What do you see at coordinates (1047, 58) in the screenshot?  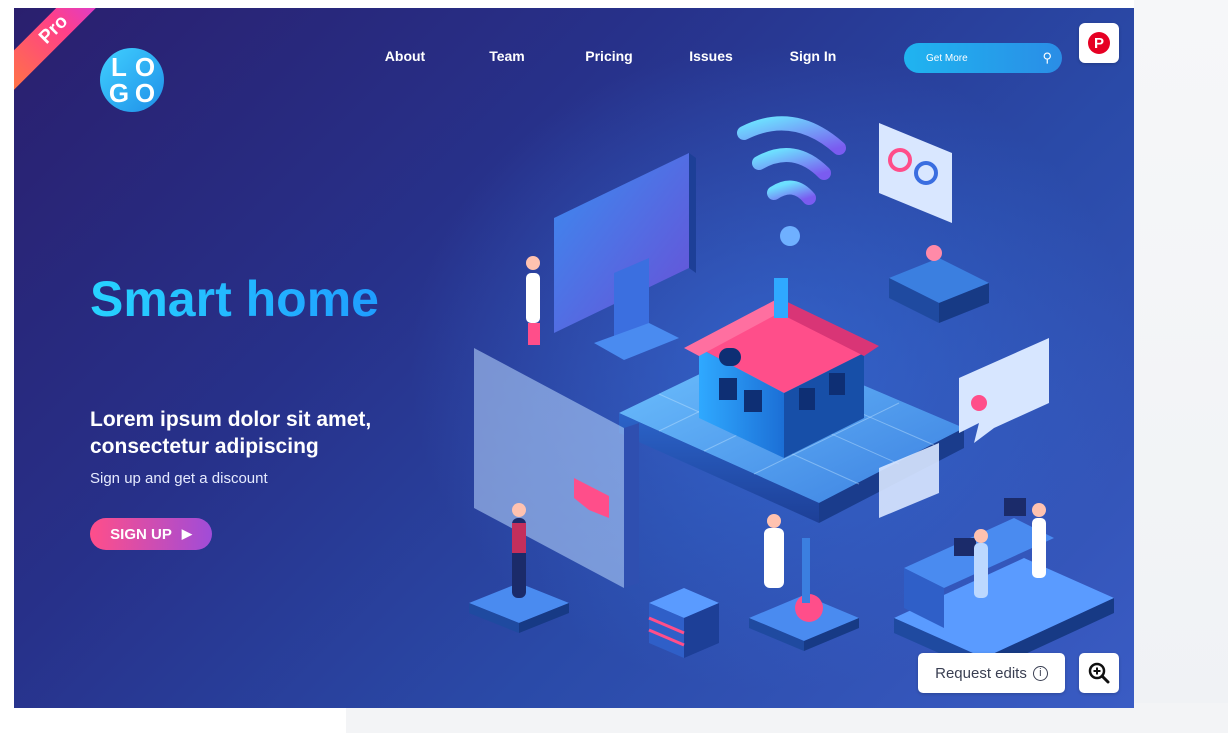 I see `search-icon: ⚲` at bounding box center [1047, 58].